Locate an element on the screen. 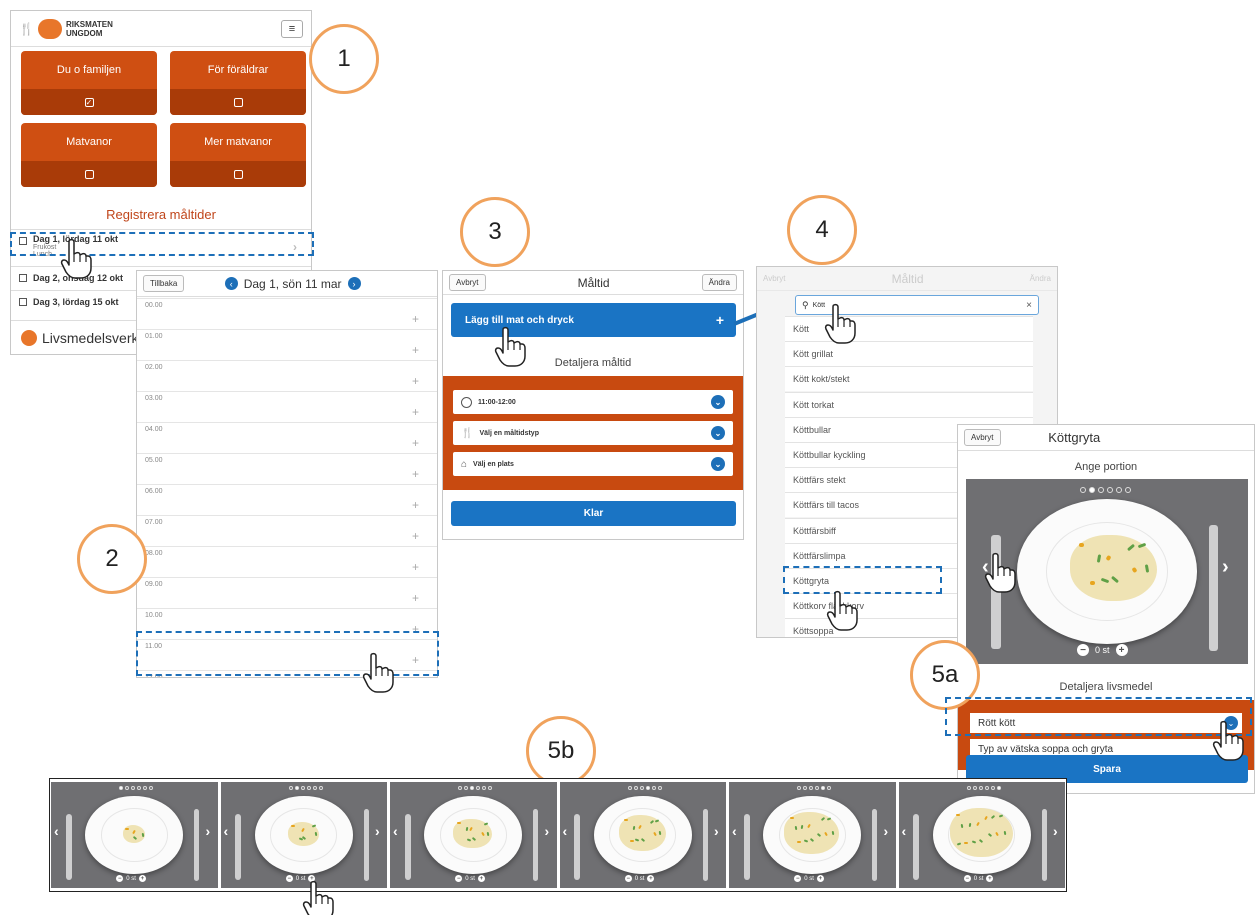  next-day-icon: › is located at coordinates (354, 283).